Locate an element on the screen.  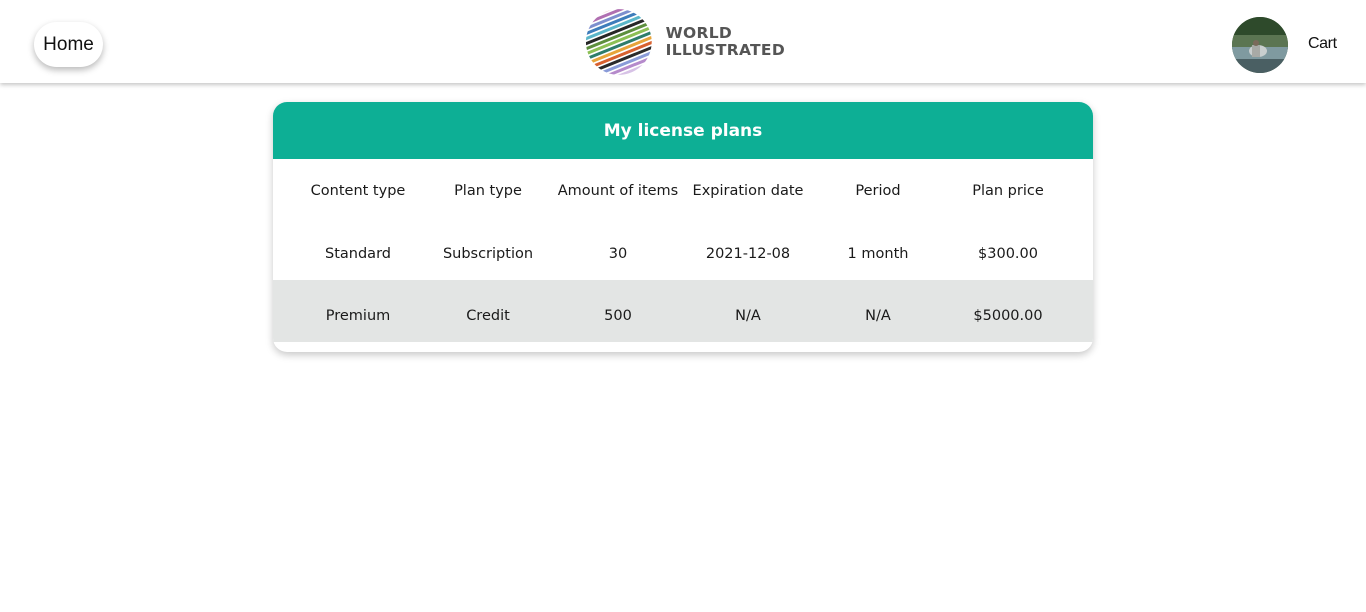
column-header-expiration-date: Expiration date is located at coordinates (748, 191).